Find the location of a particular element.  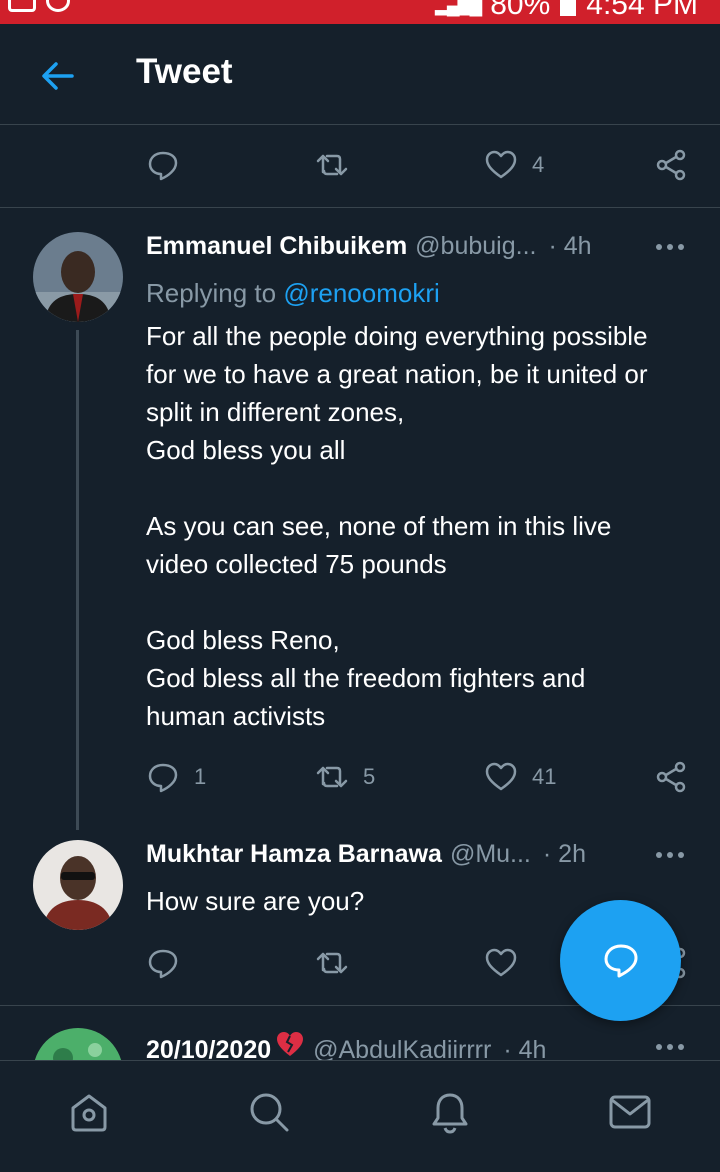

search-icon is located at coordinates (269, 1112).